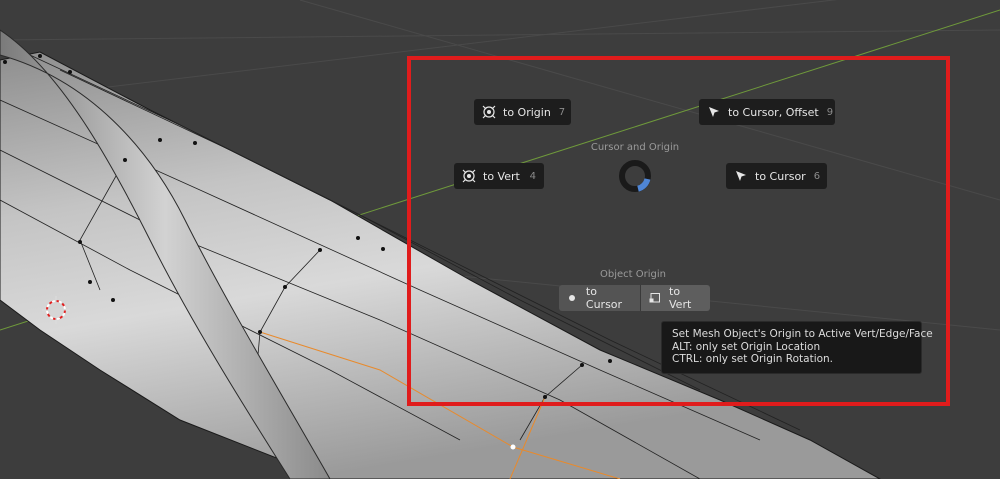  I want to click on vertex-select-icon, so click(655, 298).